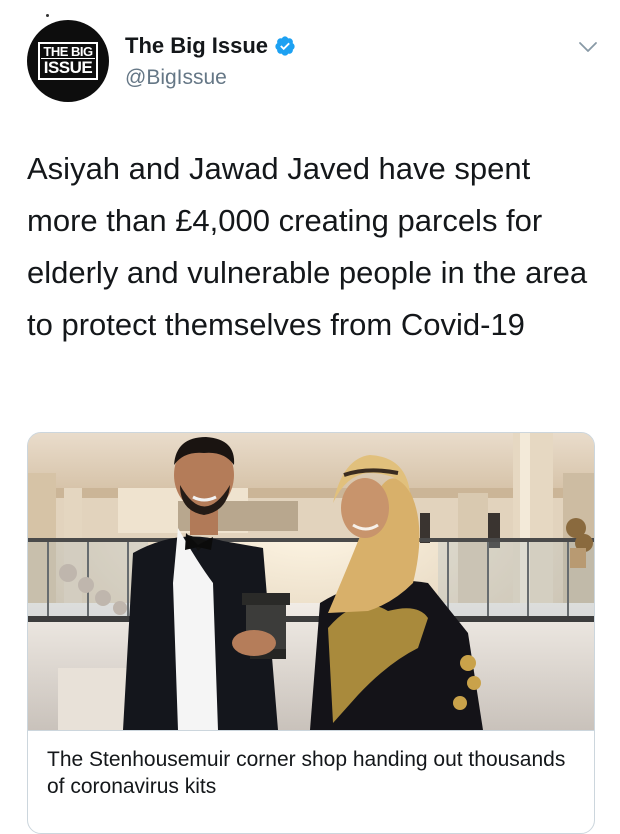 This screenshot has height=834, width=620. What do you see at coordinates (285, 46) in the screenshot?
I see `verified-badge-icon` at bounding box center [285, 46].